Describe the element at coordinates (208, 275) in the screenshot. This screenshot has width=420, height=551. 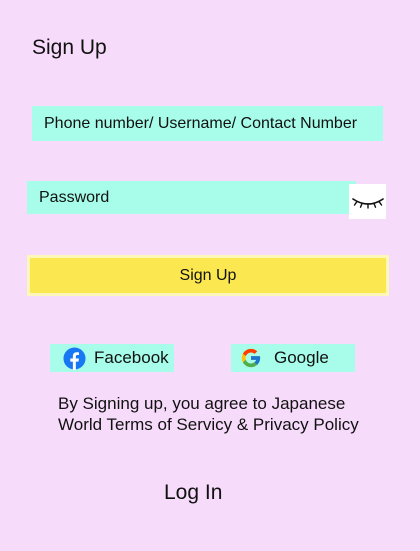
I see `sign-up-button: Sign Up` at that location.